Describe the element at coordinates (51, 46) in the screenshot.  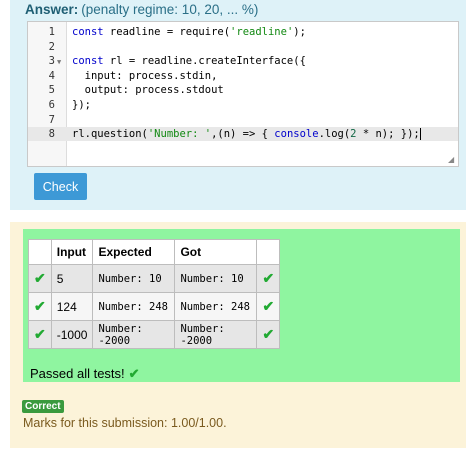
I see `line-number: 2` at that location.